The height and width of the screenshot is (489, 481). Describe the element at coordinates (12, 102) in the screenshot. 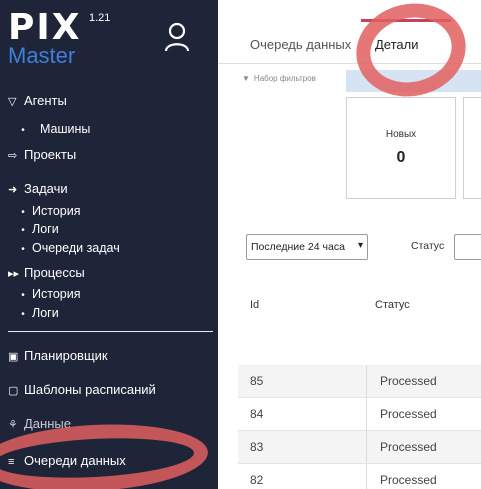

I see `filter-icon: ▽` at that location.